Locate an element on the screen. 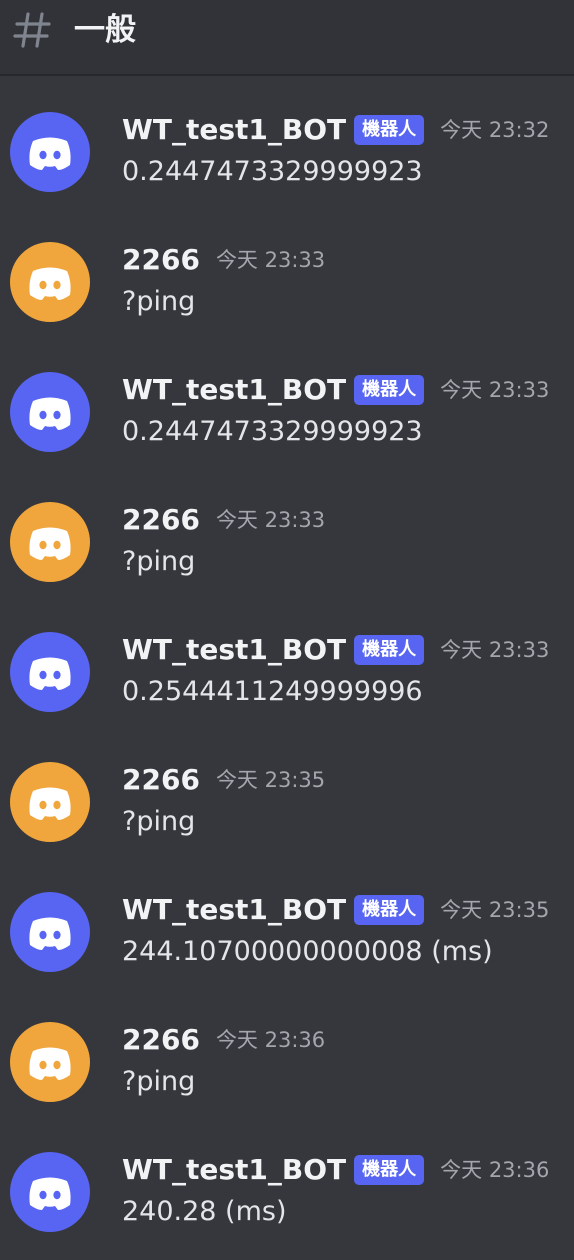 This screenshot has width=574, height=1260. message-header: WT_test1_BOT 機器人 今天 23:36 is located at coordinates (335, 1170).